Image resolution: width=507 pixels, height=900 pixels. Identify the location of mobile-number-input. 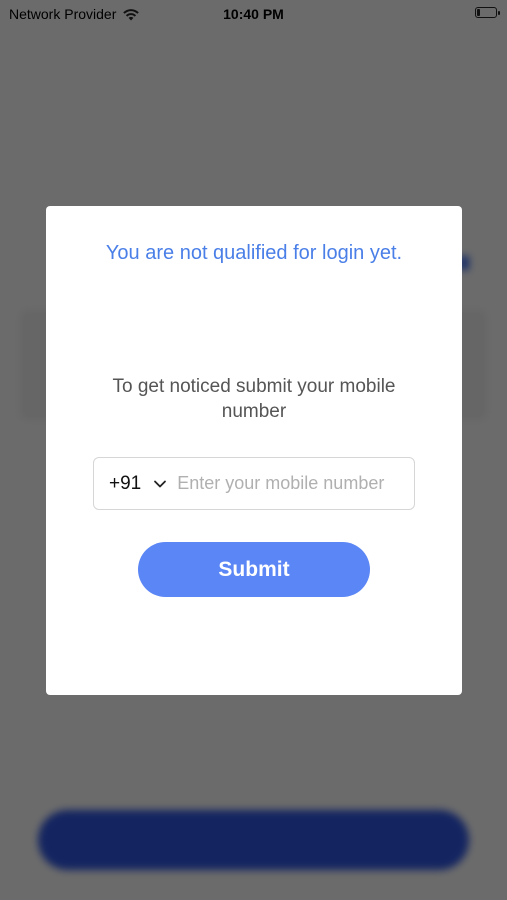
(295, 483).